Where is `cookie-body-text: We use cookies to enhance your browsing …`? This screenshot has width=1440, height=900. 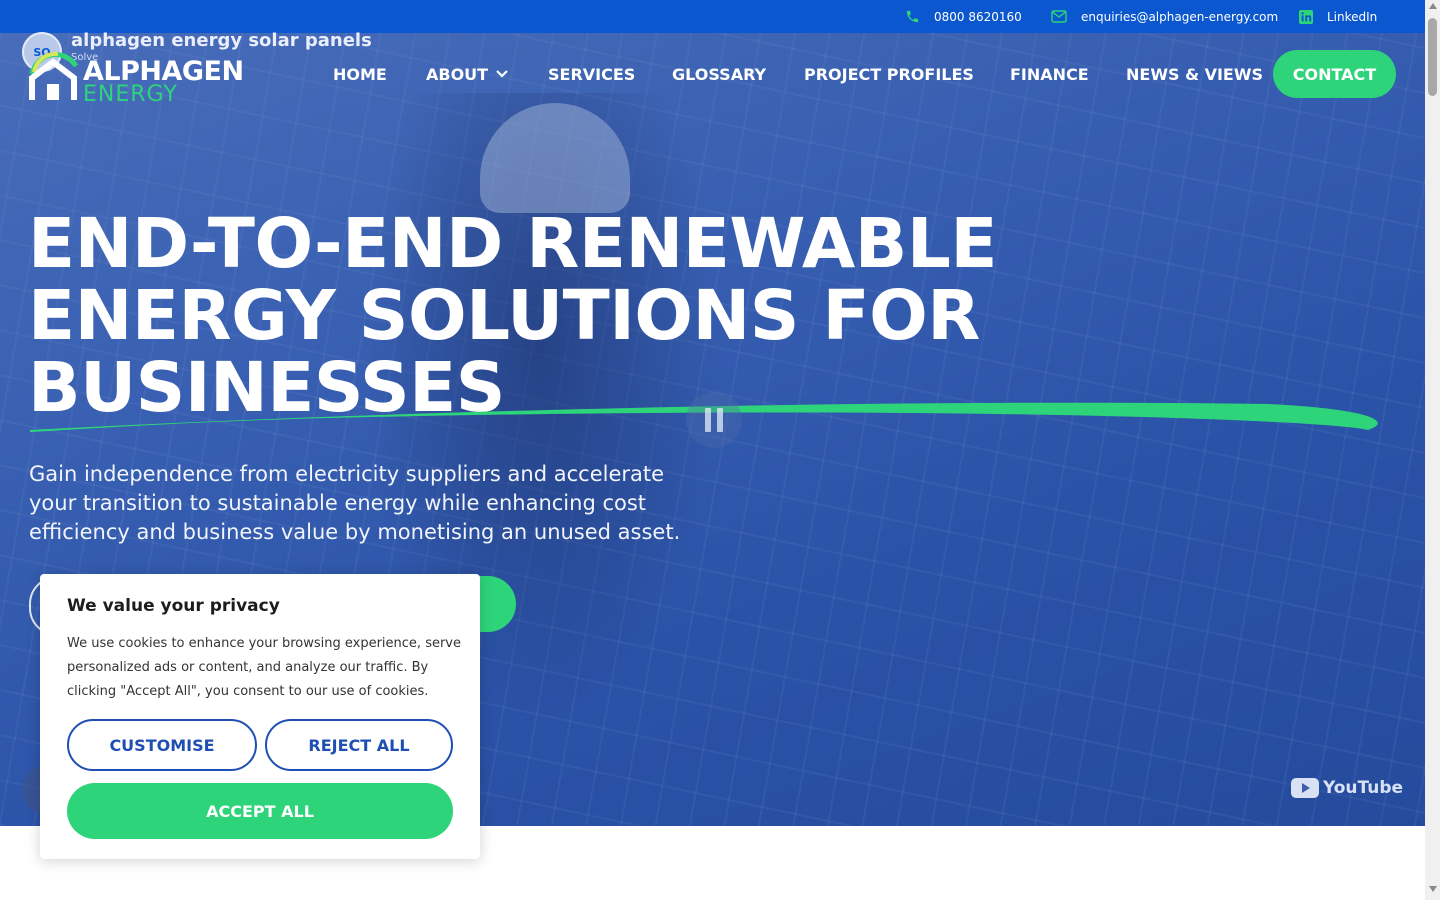
cookie-body-text: We use cookies to enhance your browsing … is located at coordinates (264, 667).